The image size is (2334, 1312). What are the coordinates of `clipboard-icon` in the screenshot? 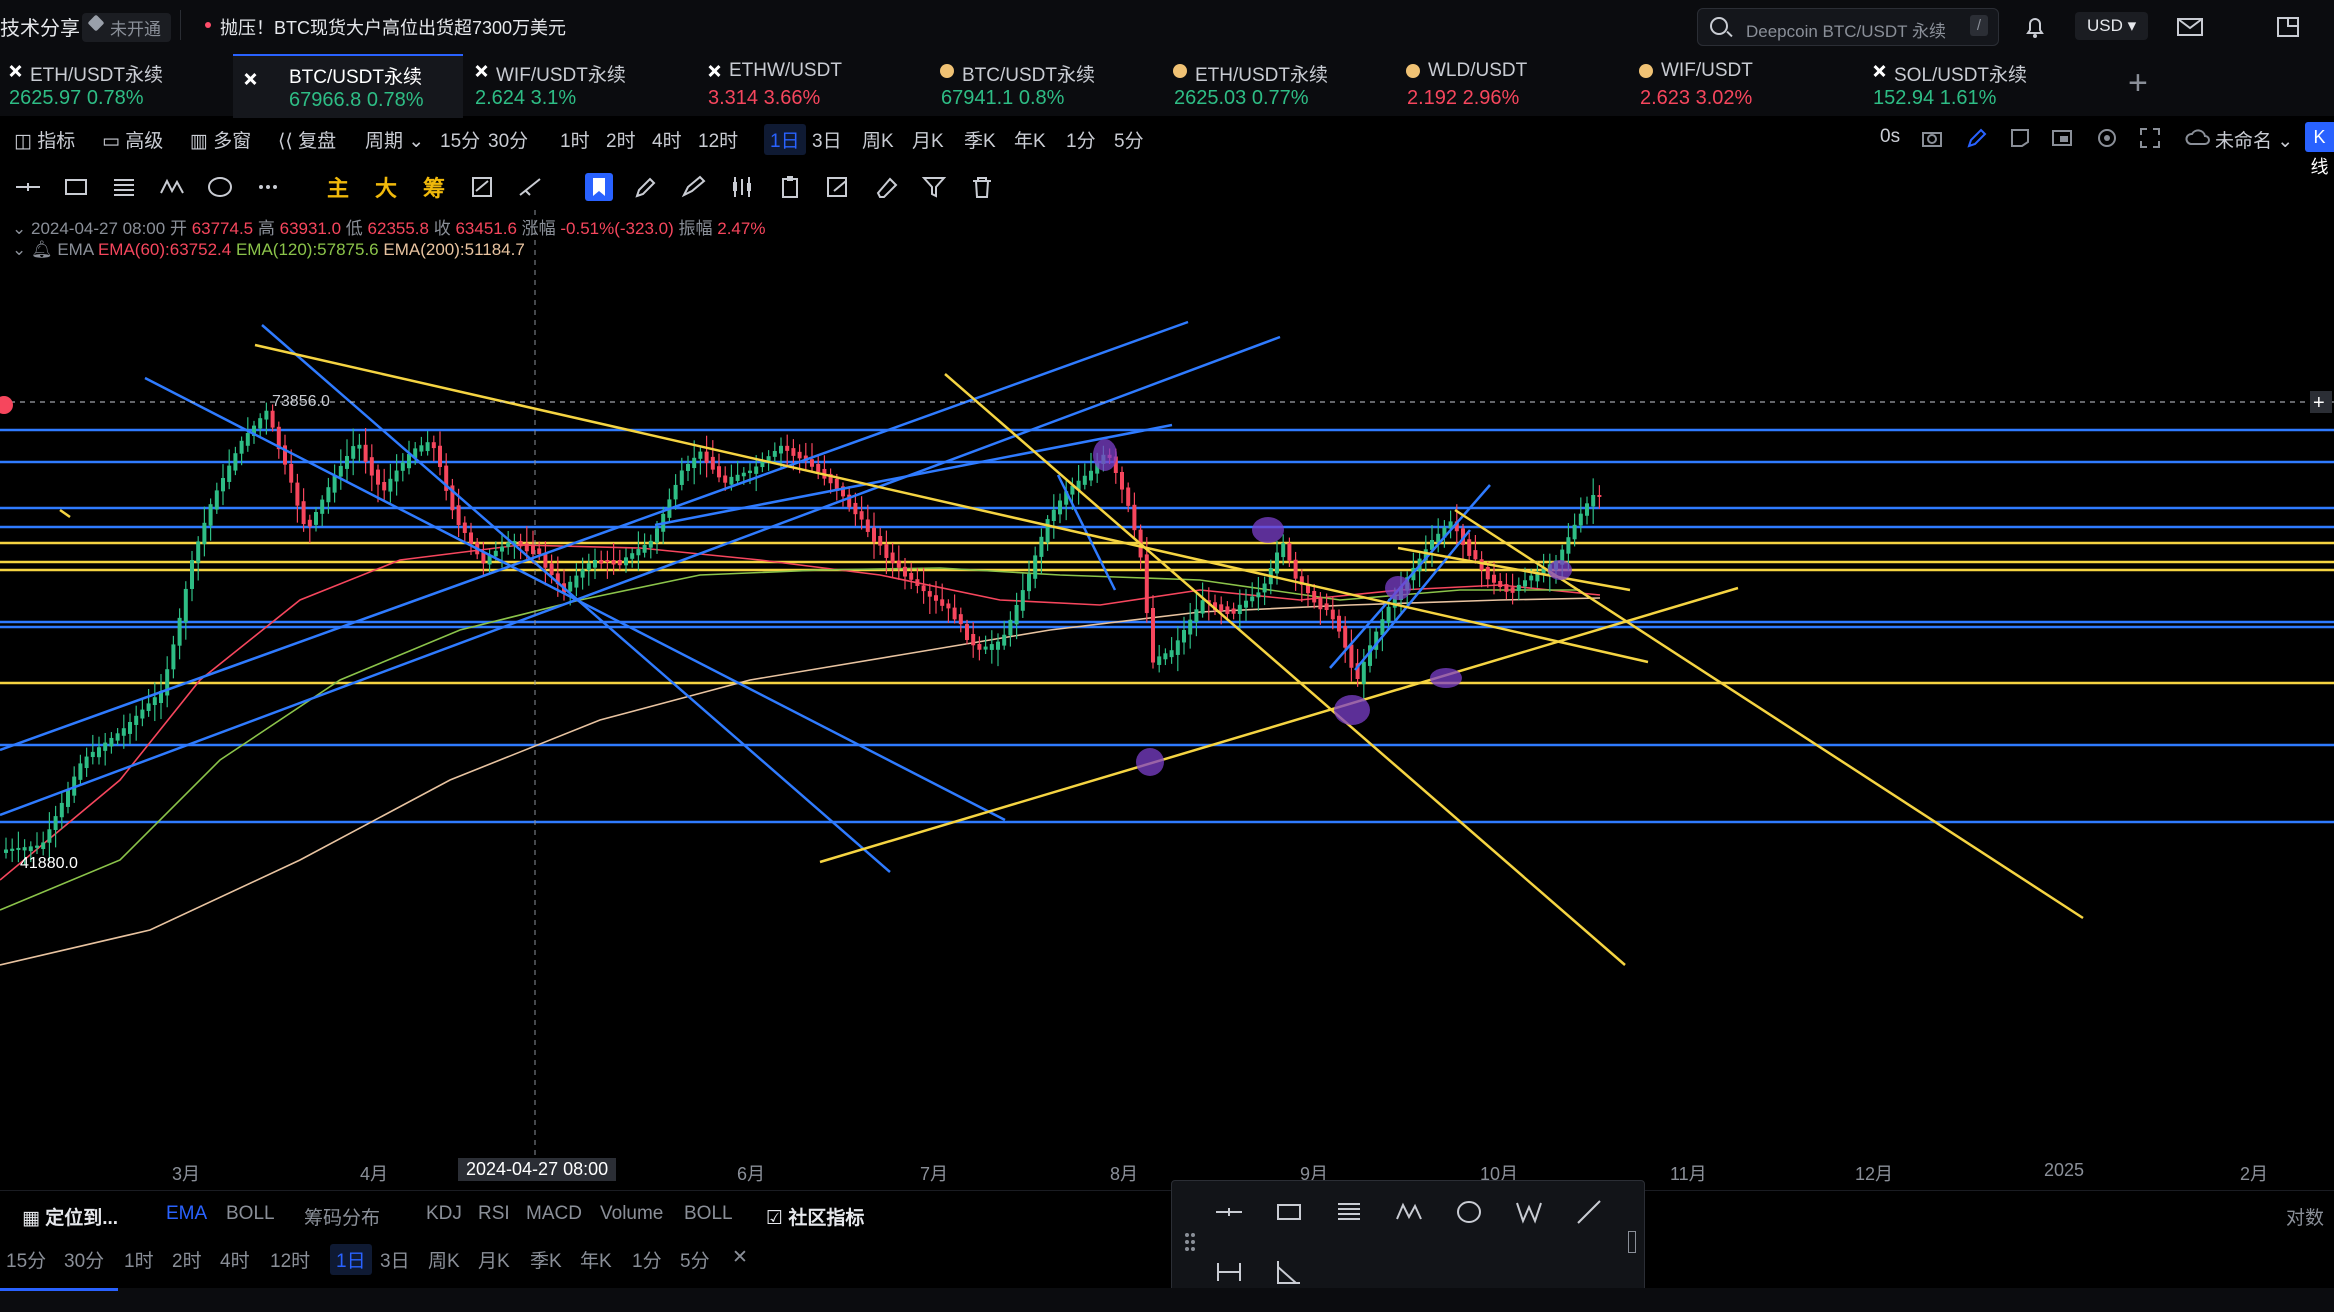 It's located at (790, 187).